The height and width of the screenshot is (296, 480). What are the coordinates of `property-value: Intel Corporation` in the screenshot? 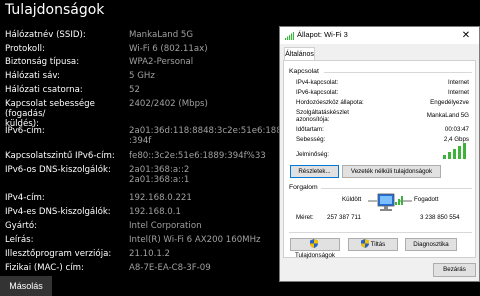 It's located at (165, 226).